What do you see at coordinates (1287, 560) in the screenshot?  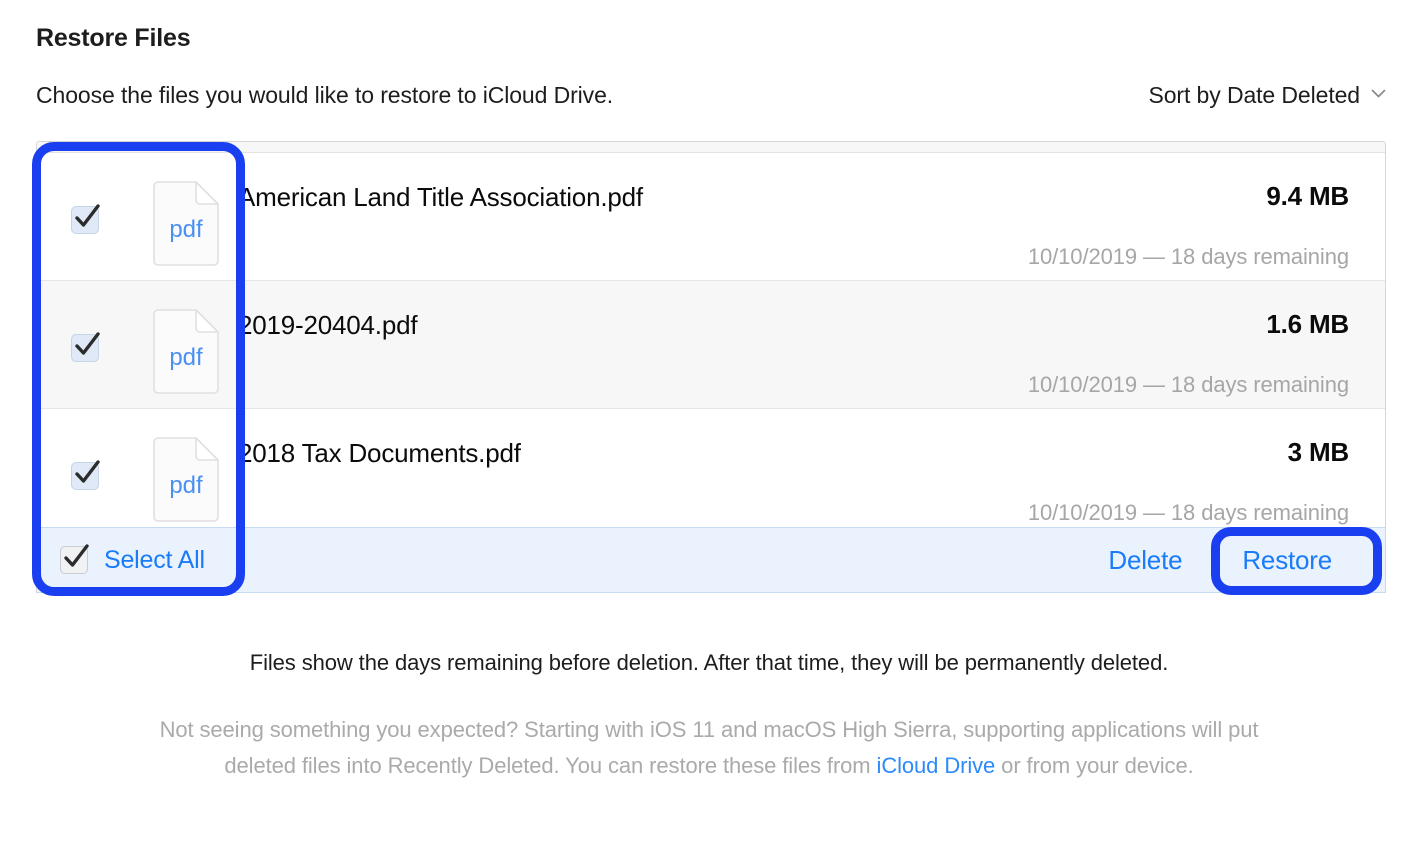 I see `restore-button: Restore` at bounding box center [1287, 560].